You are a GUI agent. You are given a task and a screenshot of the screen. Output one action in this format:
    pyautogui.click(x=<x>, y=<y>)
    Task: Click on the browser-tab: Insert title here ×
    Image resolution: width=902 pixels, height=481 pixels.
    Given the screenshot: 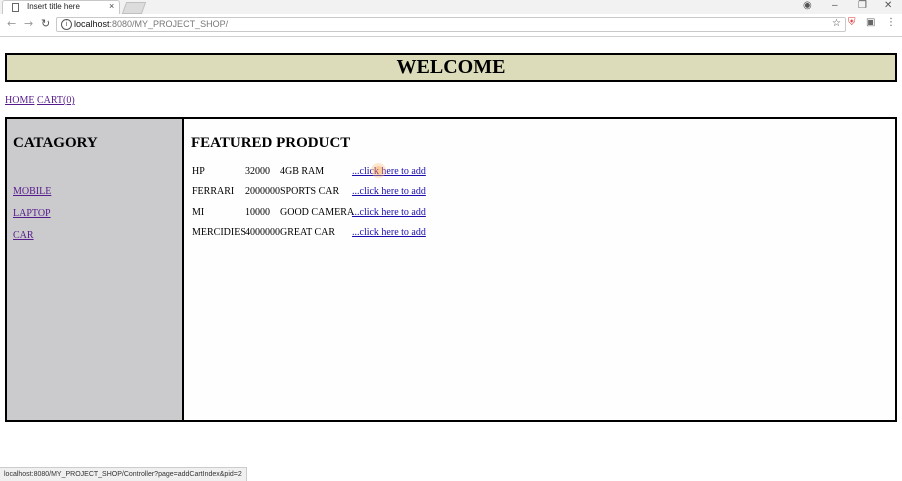 What is the action you would take?
    pyautogui.click(x=61, y=7)
    